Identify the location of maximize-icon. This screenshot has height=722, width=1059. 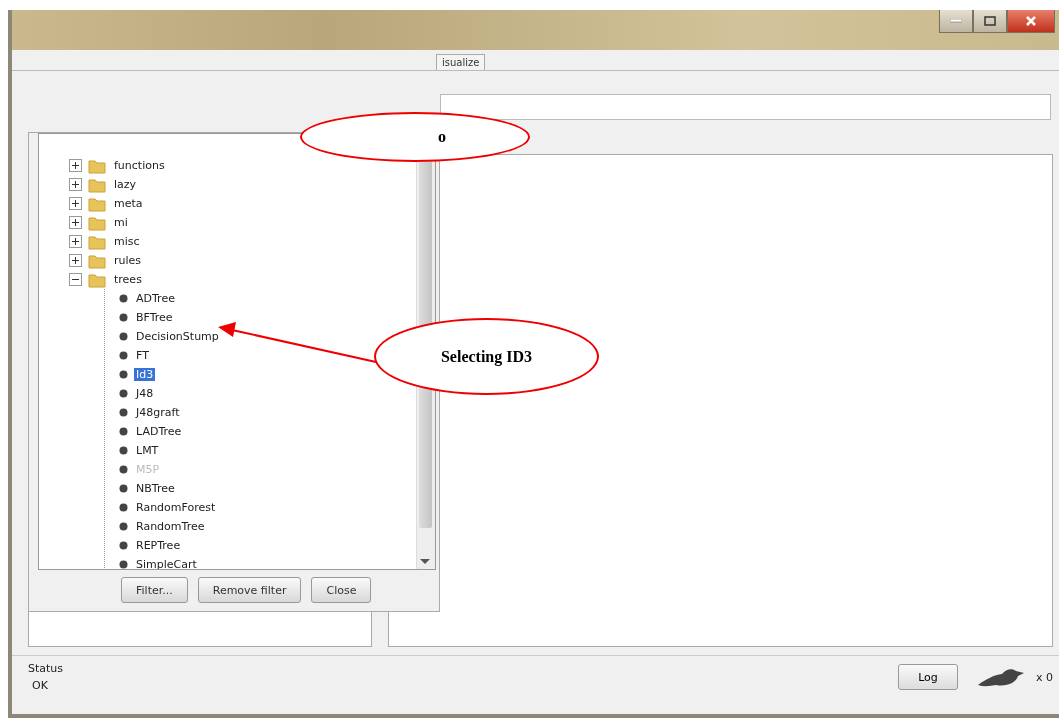
(990, 21).